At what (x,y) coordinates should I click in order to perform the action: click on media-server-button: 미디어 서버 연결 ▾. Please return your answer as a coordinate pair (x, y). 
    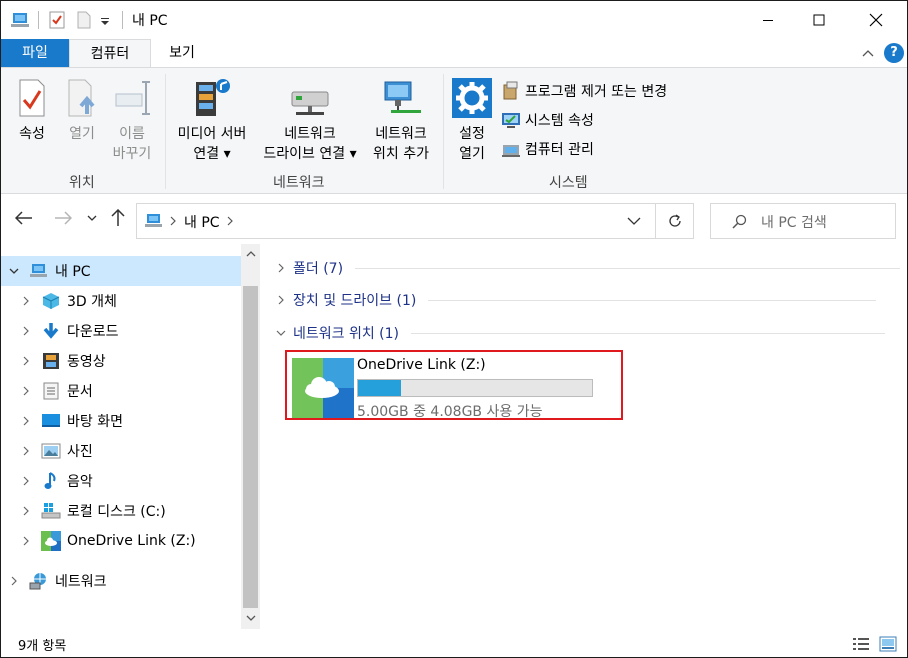
    Looking at the image, I should click on (212, 120).